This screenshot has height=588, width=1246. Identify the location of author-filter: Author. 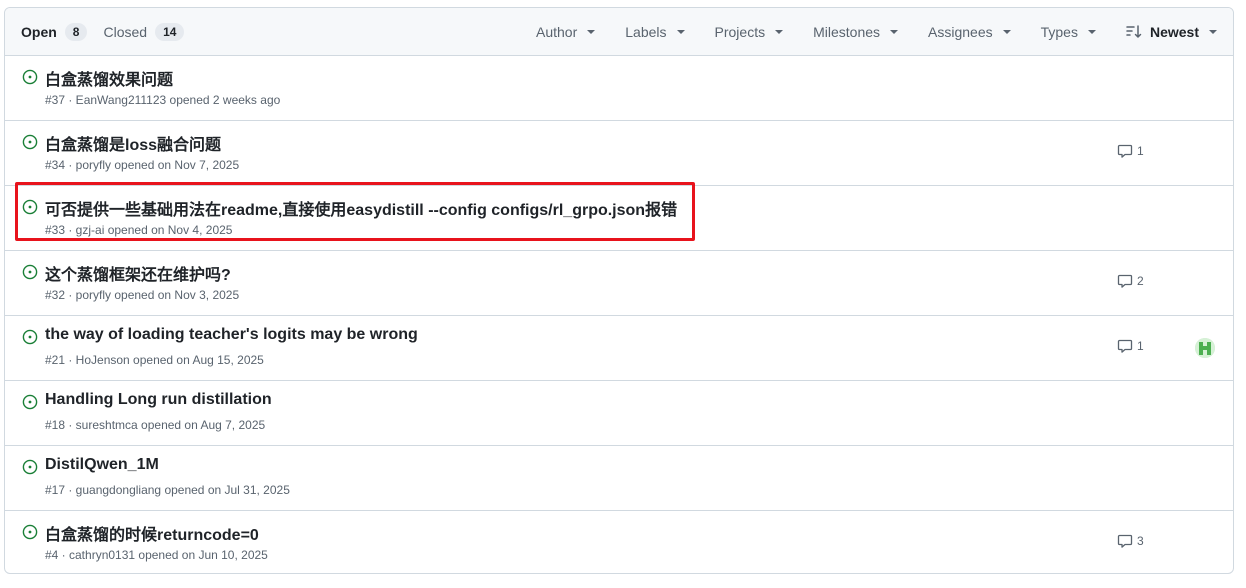
(566, 31).